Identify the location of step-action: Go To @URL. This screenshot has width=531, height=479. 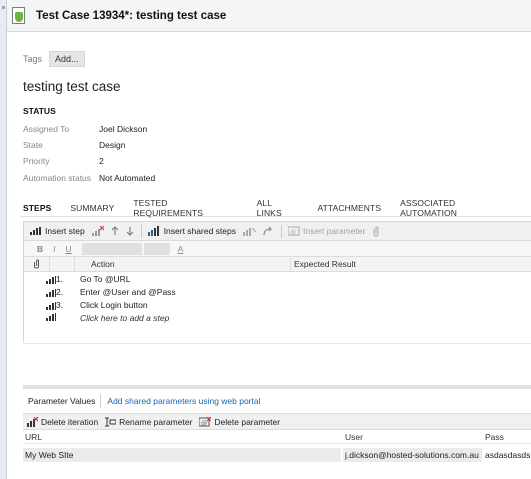
(105, 279).